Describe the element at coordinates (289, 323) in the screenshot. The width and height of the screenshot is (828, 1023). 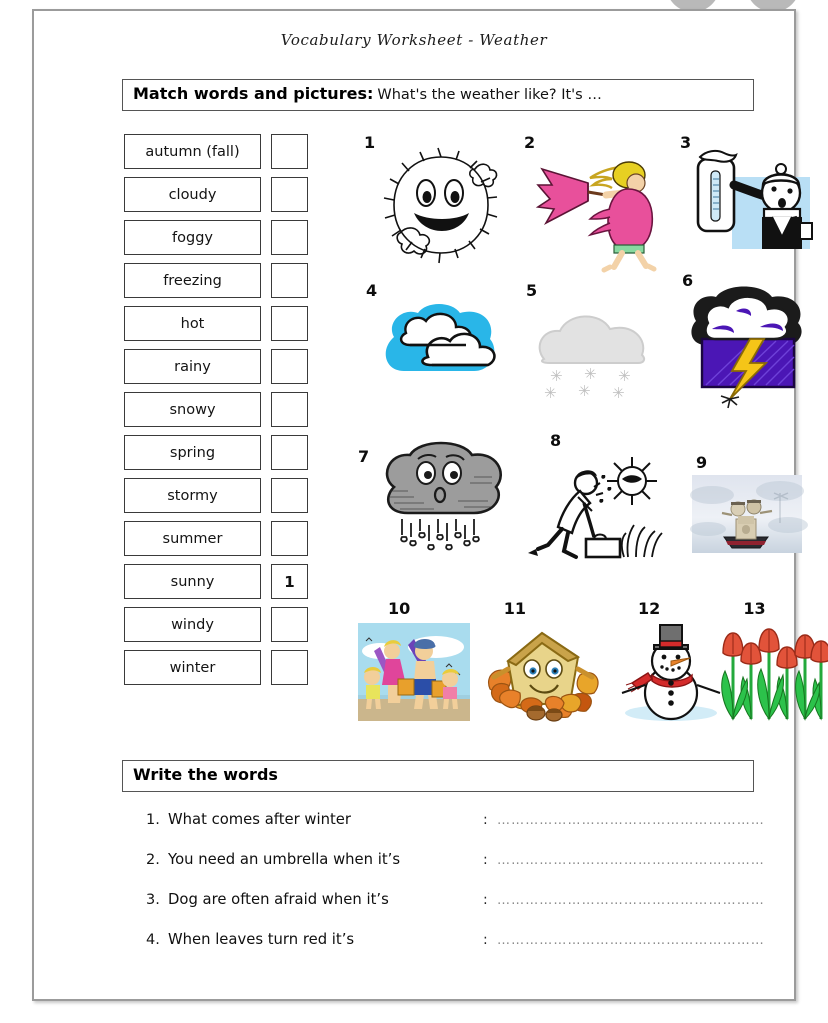
I see `answer-box-hot` at that location.